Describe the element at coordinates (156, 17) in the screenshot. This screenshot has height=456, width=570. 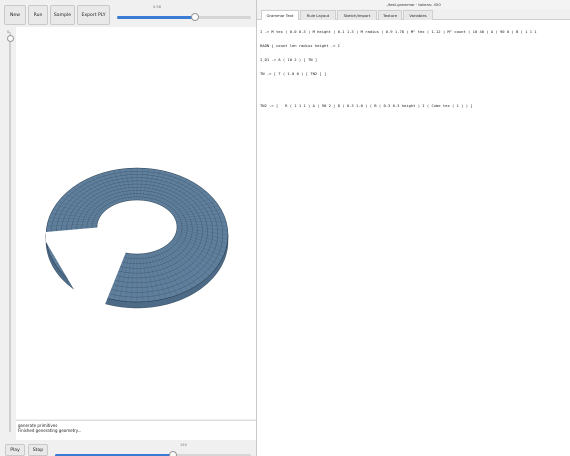
I see `slider-fill` at that location.